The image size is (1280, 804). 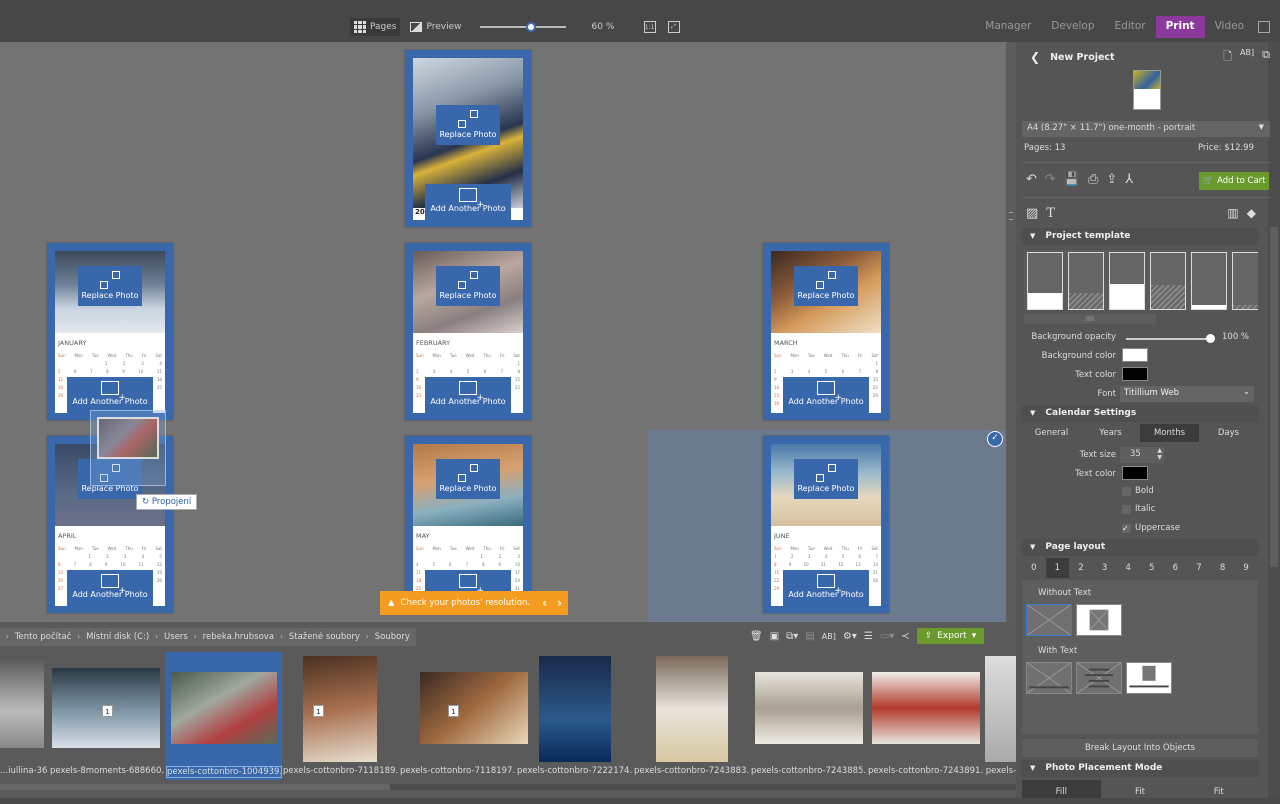 I want to click on placement-option-fit: Fit, so click(x=1140, y=789).